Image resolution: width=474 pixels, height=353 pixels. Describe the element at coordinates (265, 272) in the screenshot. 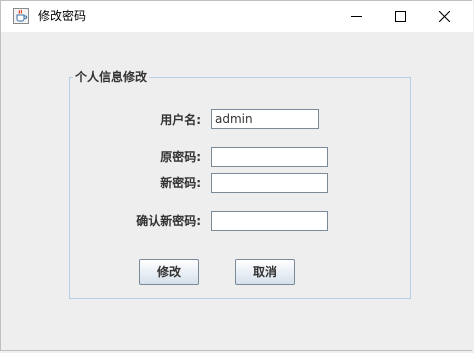

I see `cancel-button: 取消` at that location.